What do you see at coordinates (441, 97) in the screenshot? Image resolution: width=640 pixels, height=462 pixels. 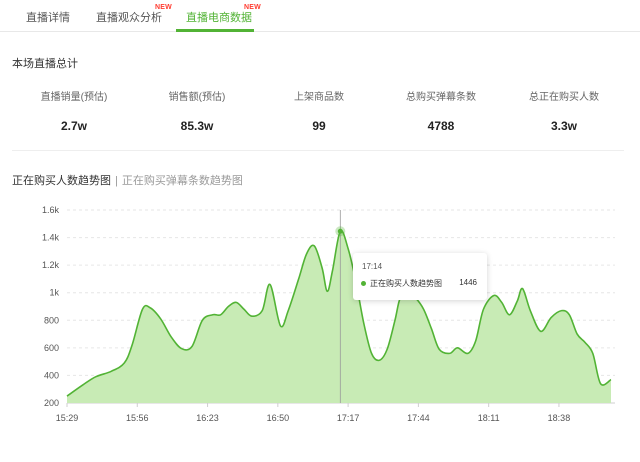 I see `stat-label: 总购买弹幕条数` at bounding box center [441, 97].